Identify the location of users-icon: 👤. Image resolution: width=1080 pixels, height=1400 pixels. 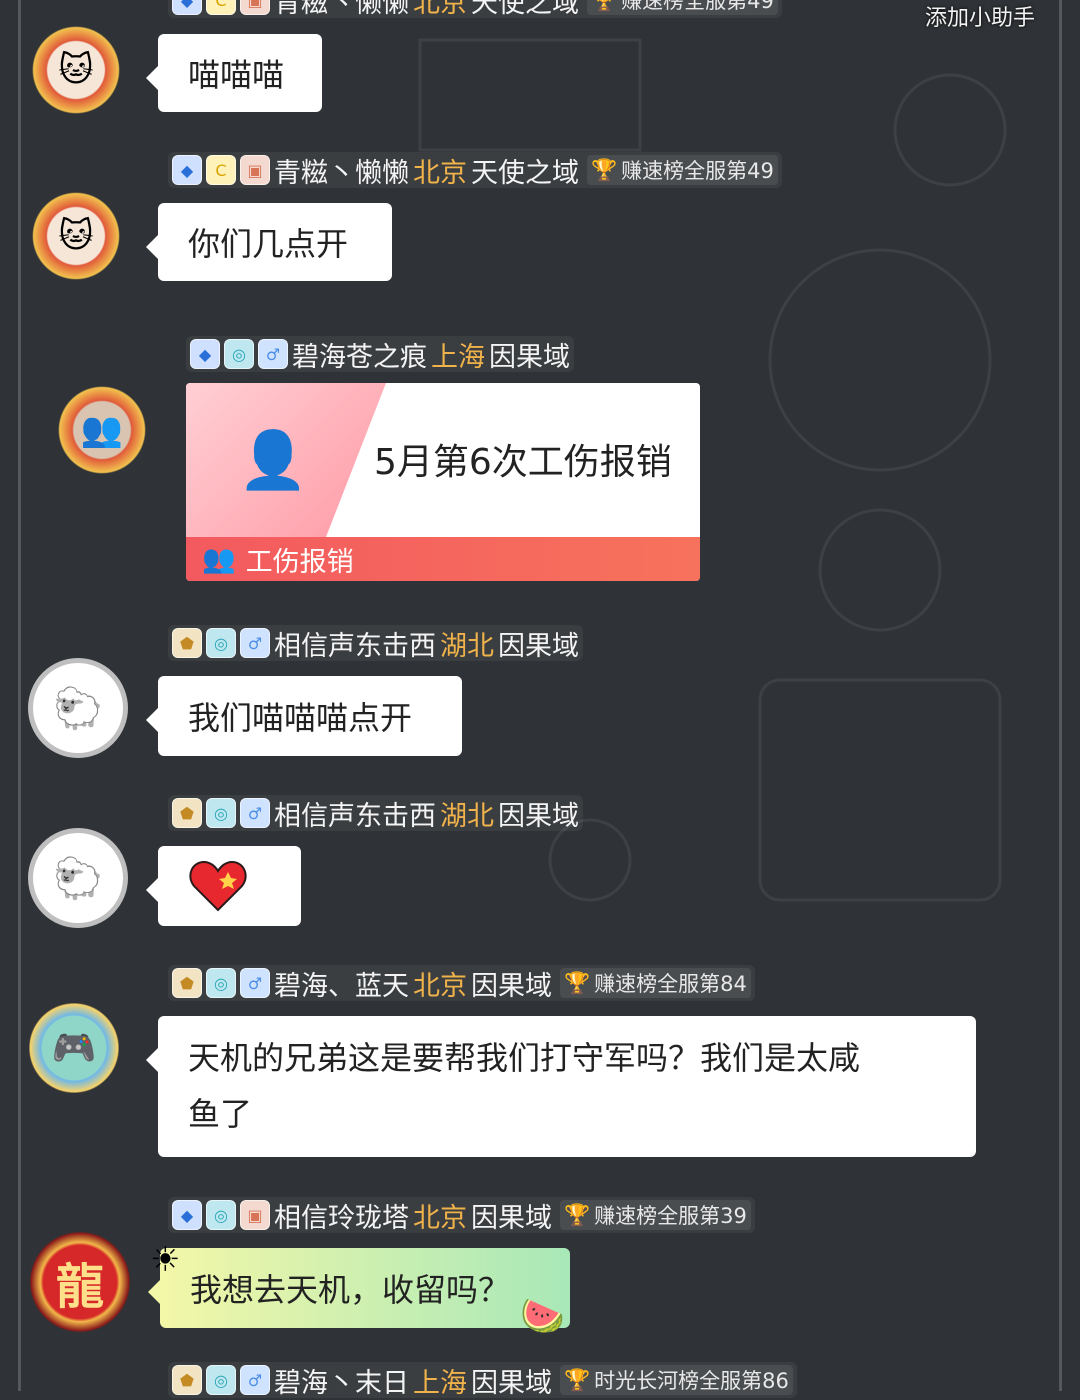
(273, 460).